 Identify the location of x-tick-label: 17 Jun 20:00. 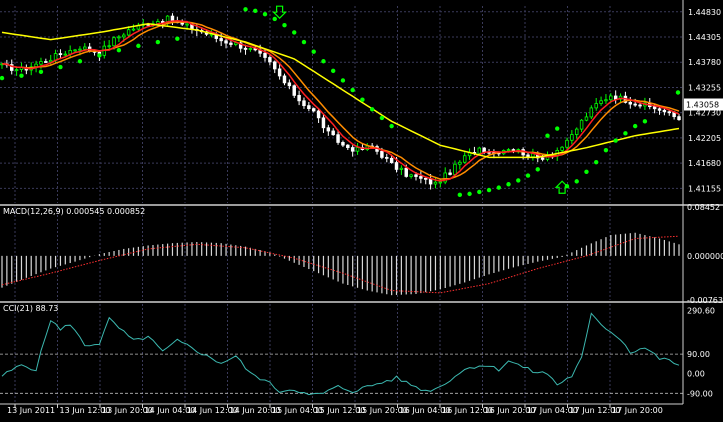
(637, 410).